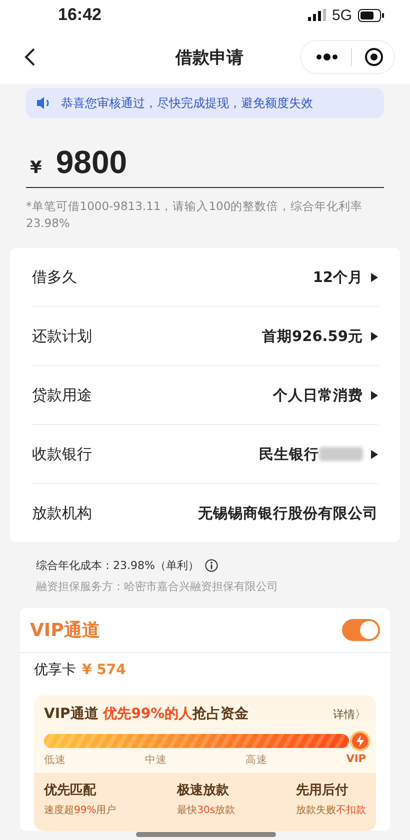 The height and width of the screenshot is (840, 410). What do you see at coordinates (205, 153) in the screenshot?
I see `amount-field: ¥ 9800` at bounding box center [205, 153].